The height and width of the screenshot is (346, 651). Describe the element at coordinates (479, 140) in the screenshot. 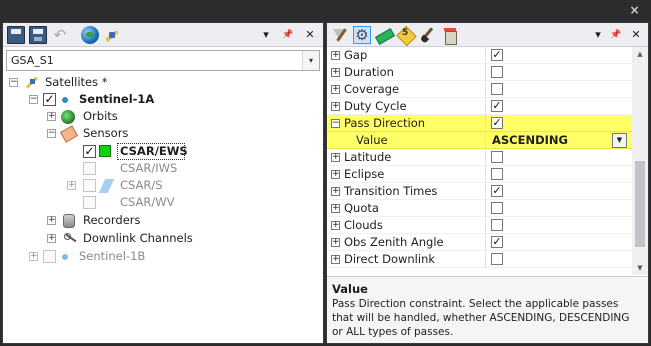

I see `property-row-pass-direction-value: Value ASCENDING ▼` at that location.